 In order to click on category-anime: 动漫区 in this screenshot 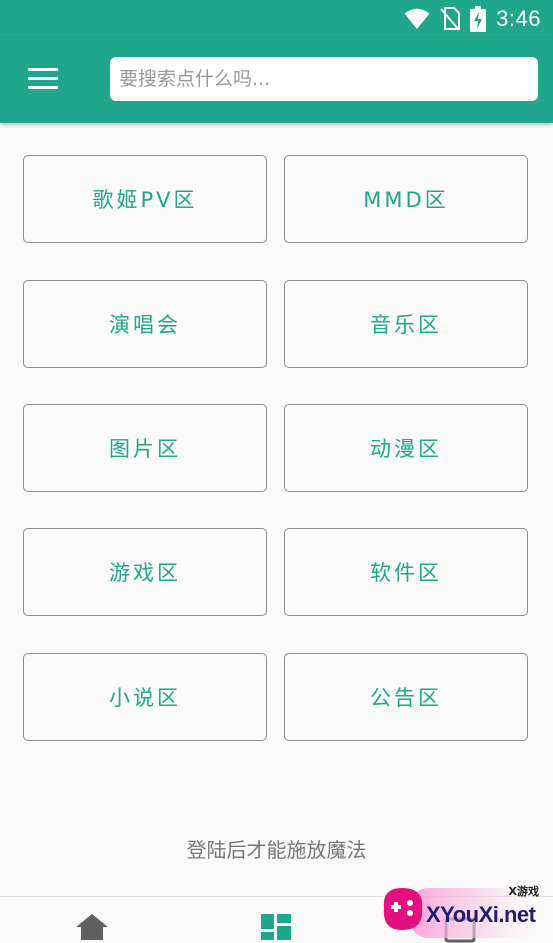, I will do `click(406, 448)`.